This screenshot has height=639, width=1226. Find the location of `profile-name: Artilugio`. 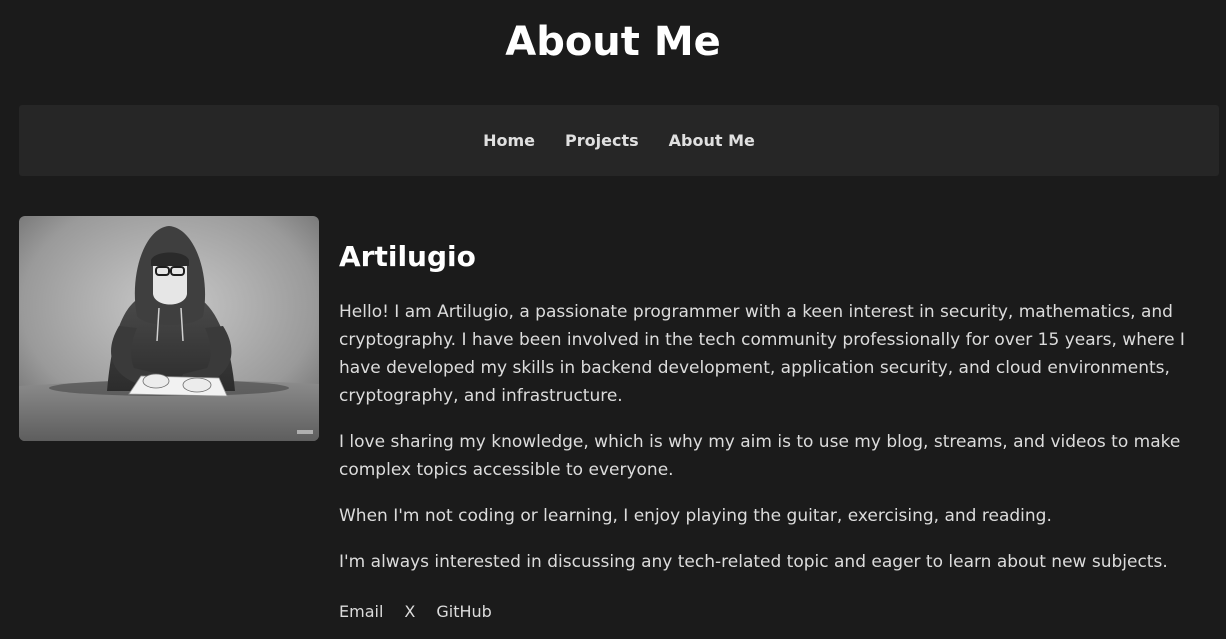

profile-name: Artilugio is located at coordinates (407, 256).